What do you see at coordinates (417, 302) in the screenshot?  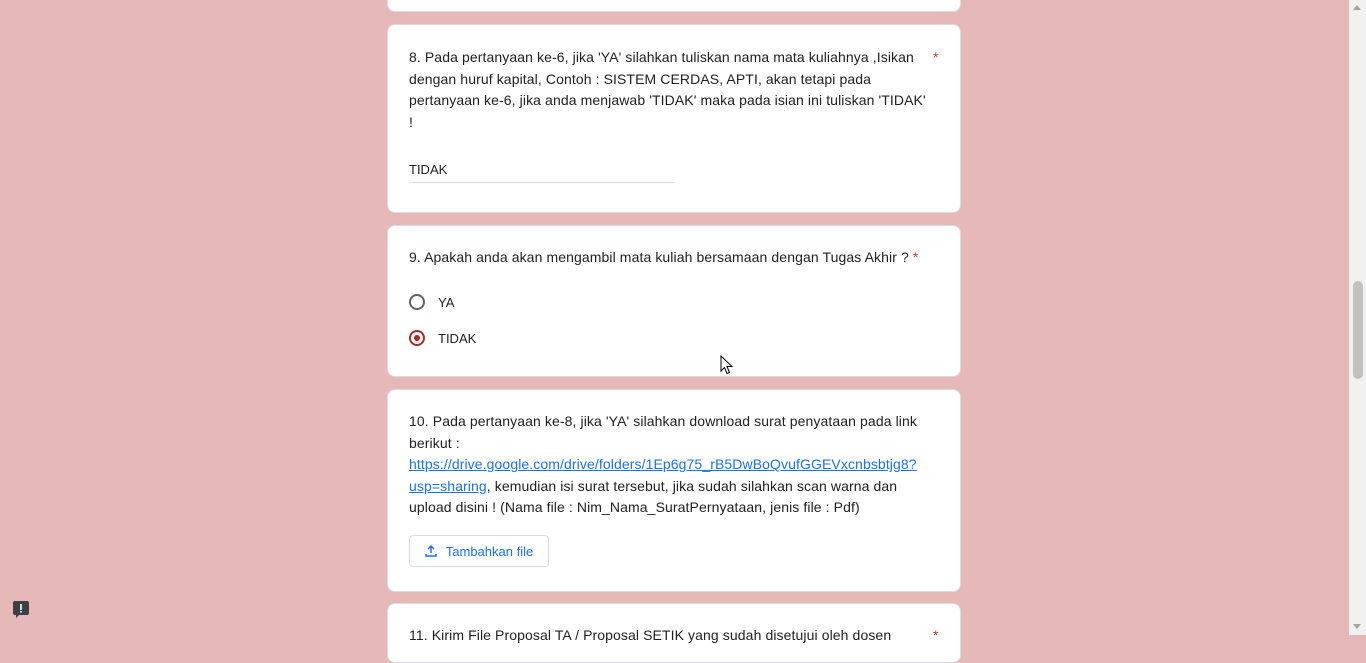 I see `radio-ya` at bounding box center [417, 302].